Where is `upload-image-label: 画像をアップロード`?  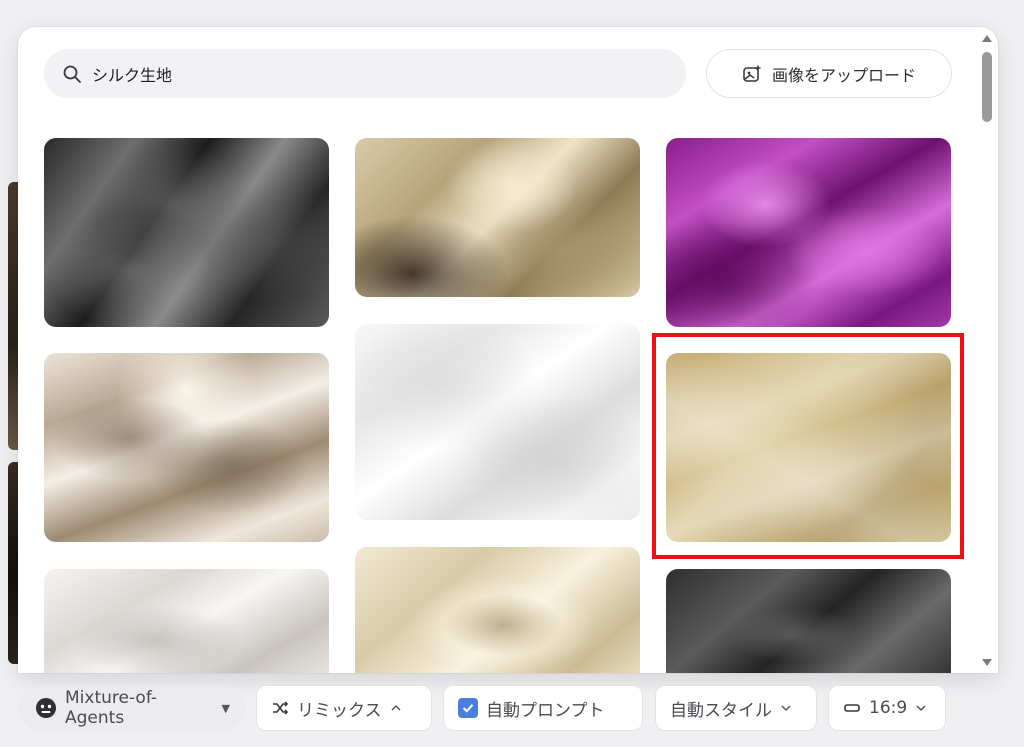 upload-image-label: 画像をアップロード is located at coordinates (843, 75).